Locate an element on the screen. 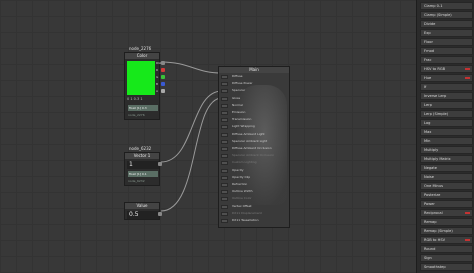 Image resolution: width=474 pixels, height=273 pixels. main-input-row: Diffuse Power is located at coordinates (254, 84).